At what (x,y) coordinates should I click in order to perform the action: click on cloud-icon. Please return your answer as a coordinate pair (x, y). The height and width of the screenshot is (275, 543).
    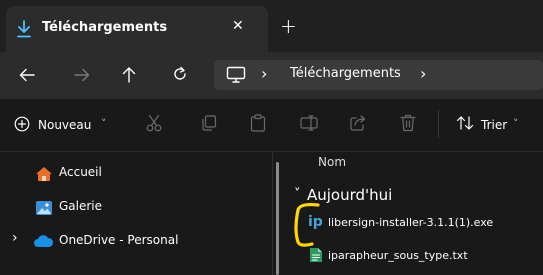
    Looking at the image, I should click on (44, 241).